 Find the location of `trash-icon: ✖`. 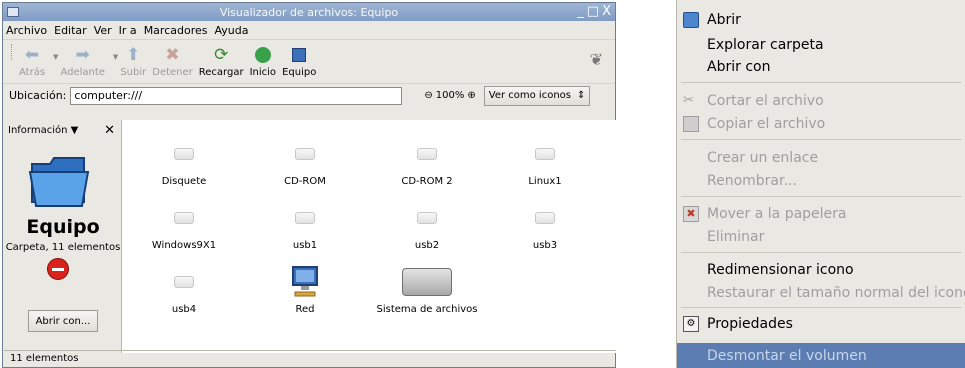

trash-icon: ✖ is located at coordinates (691, 214).